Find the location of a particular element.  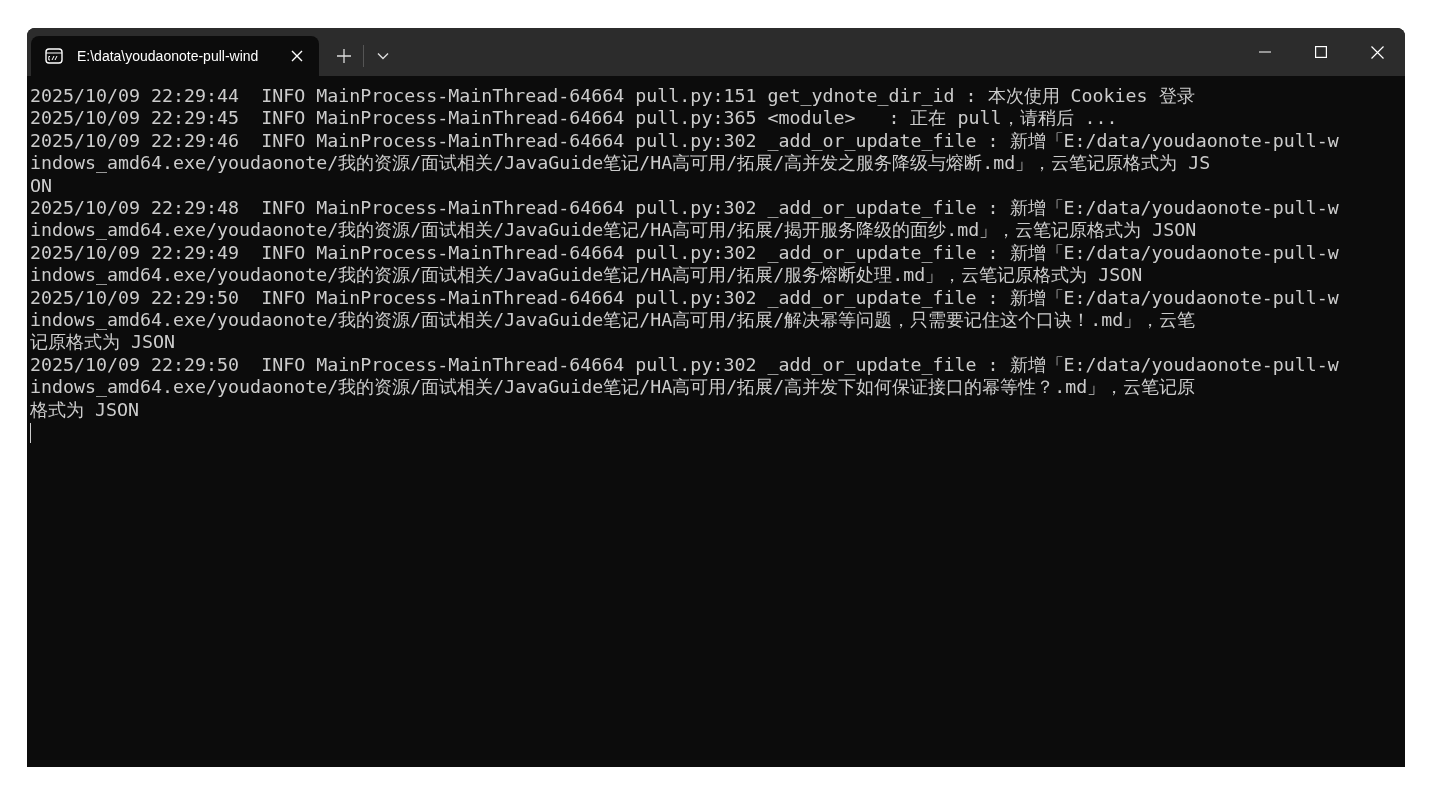

terminal-output-line: 2025/10/09 22:29:48 INFO MainProcess-MainThread-64664 pull.py:302 _add_or_update_file : 新增「E:/data/youdaonote-pull-w is located at coordinates (684, 208).